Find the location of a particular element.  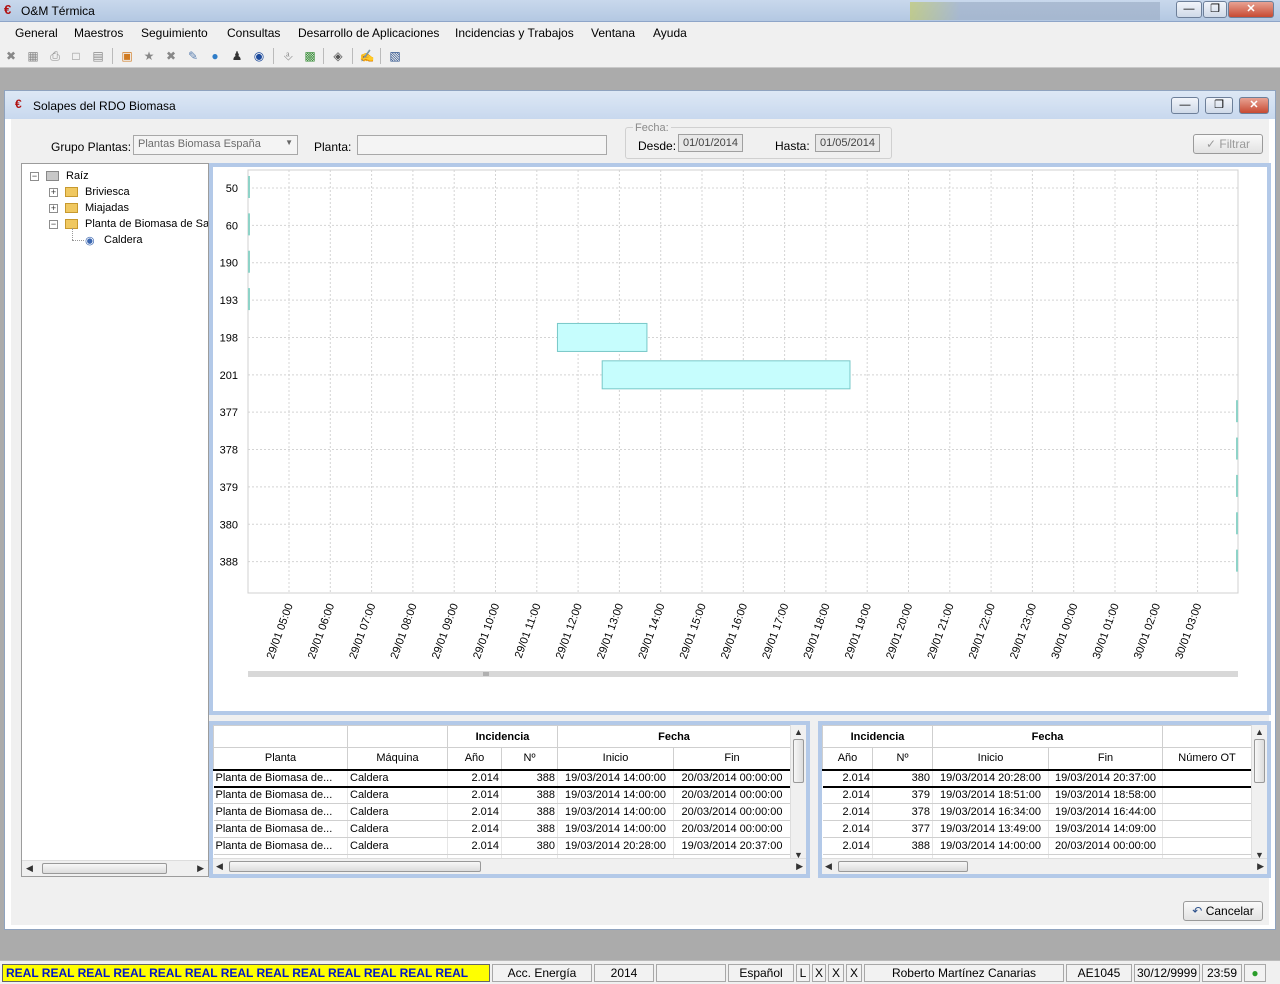

box-icon: ▣ is located at coordinates (127, 56).